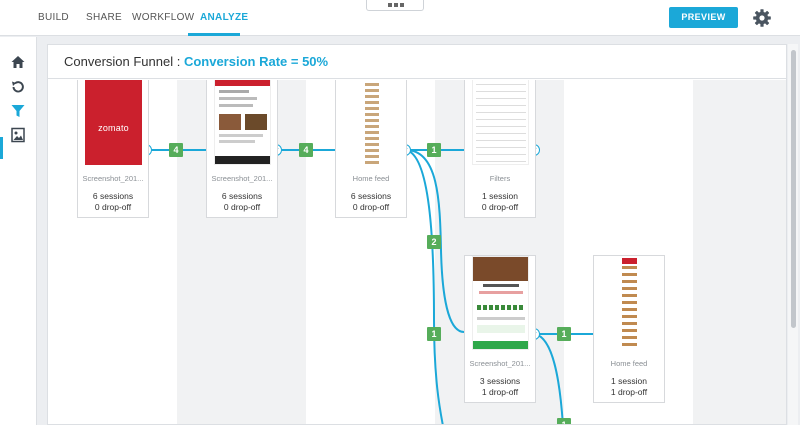 Image resolution: width=800 pixels, height=425 pixels. Describe the element at coordinates (18, 87) in the screenshot. I see `history-icon` at that location.